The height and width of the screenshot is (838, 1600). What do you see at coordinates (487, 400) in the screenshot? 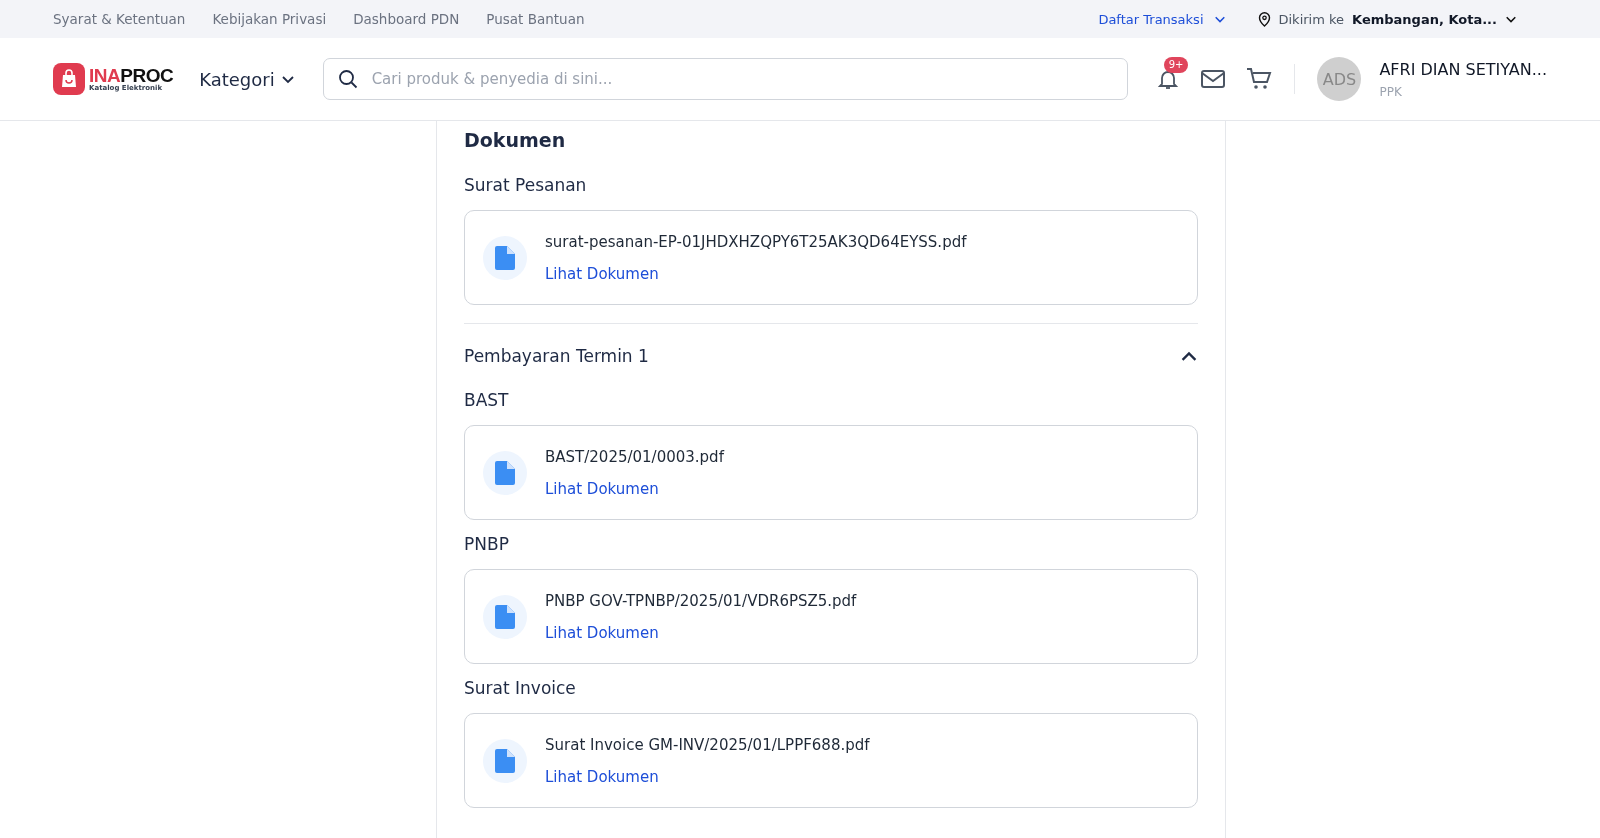
I see `document-label: BAST` at bounding box center [487, 400].